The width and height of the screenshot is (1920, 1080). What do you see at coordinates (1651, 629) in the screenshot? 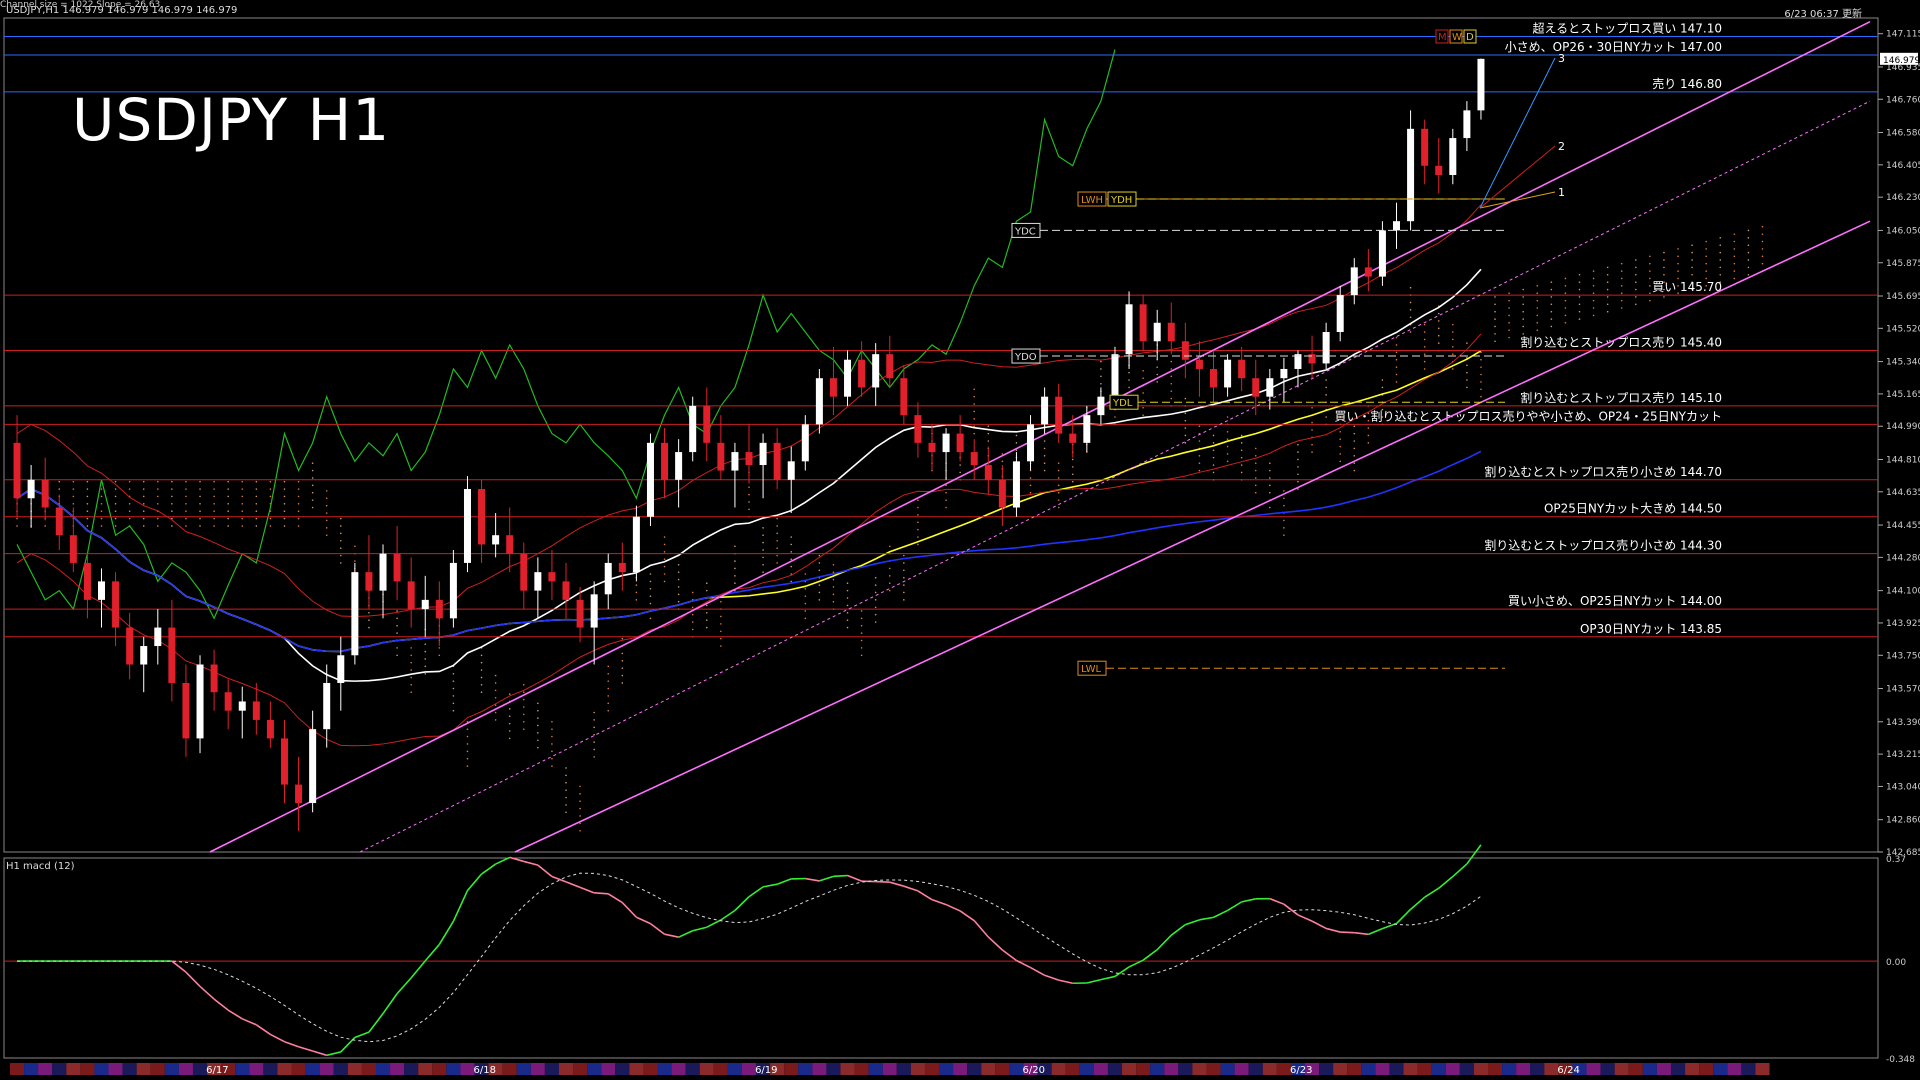
I see `level-label: OP30日NYカット 143.85` at bounding box center [1651, 629].